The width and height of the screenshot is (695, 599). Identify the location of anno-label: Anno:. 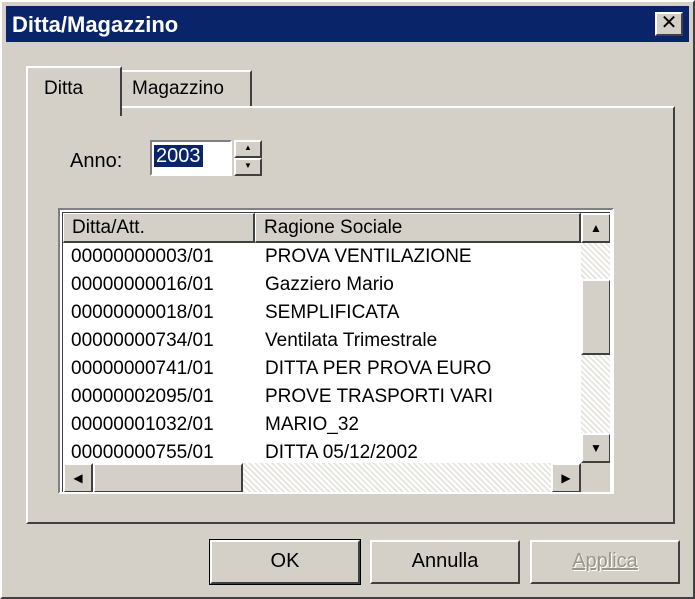
(96, 161).